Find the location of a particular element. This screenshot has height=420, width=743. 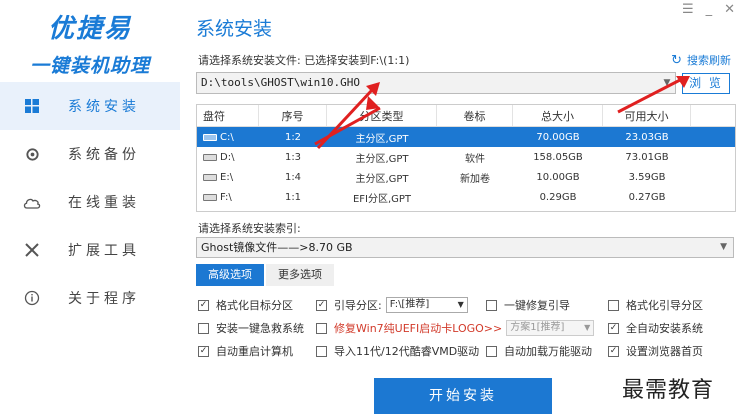

refresh-link: ↻ 搜索刷新 is located at coordinates (701, 60).